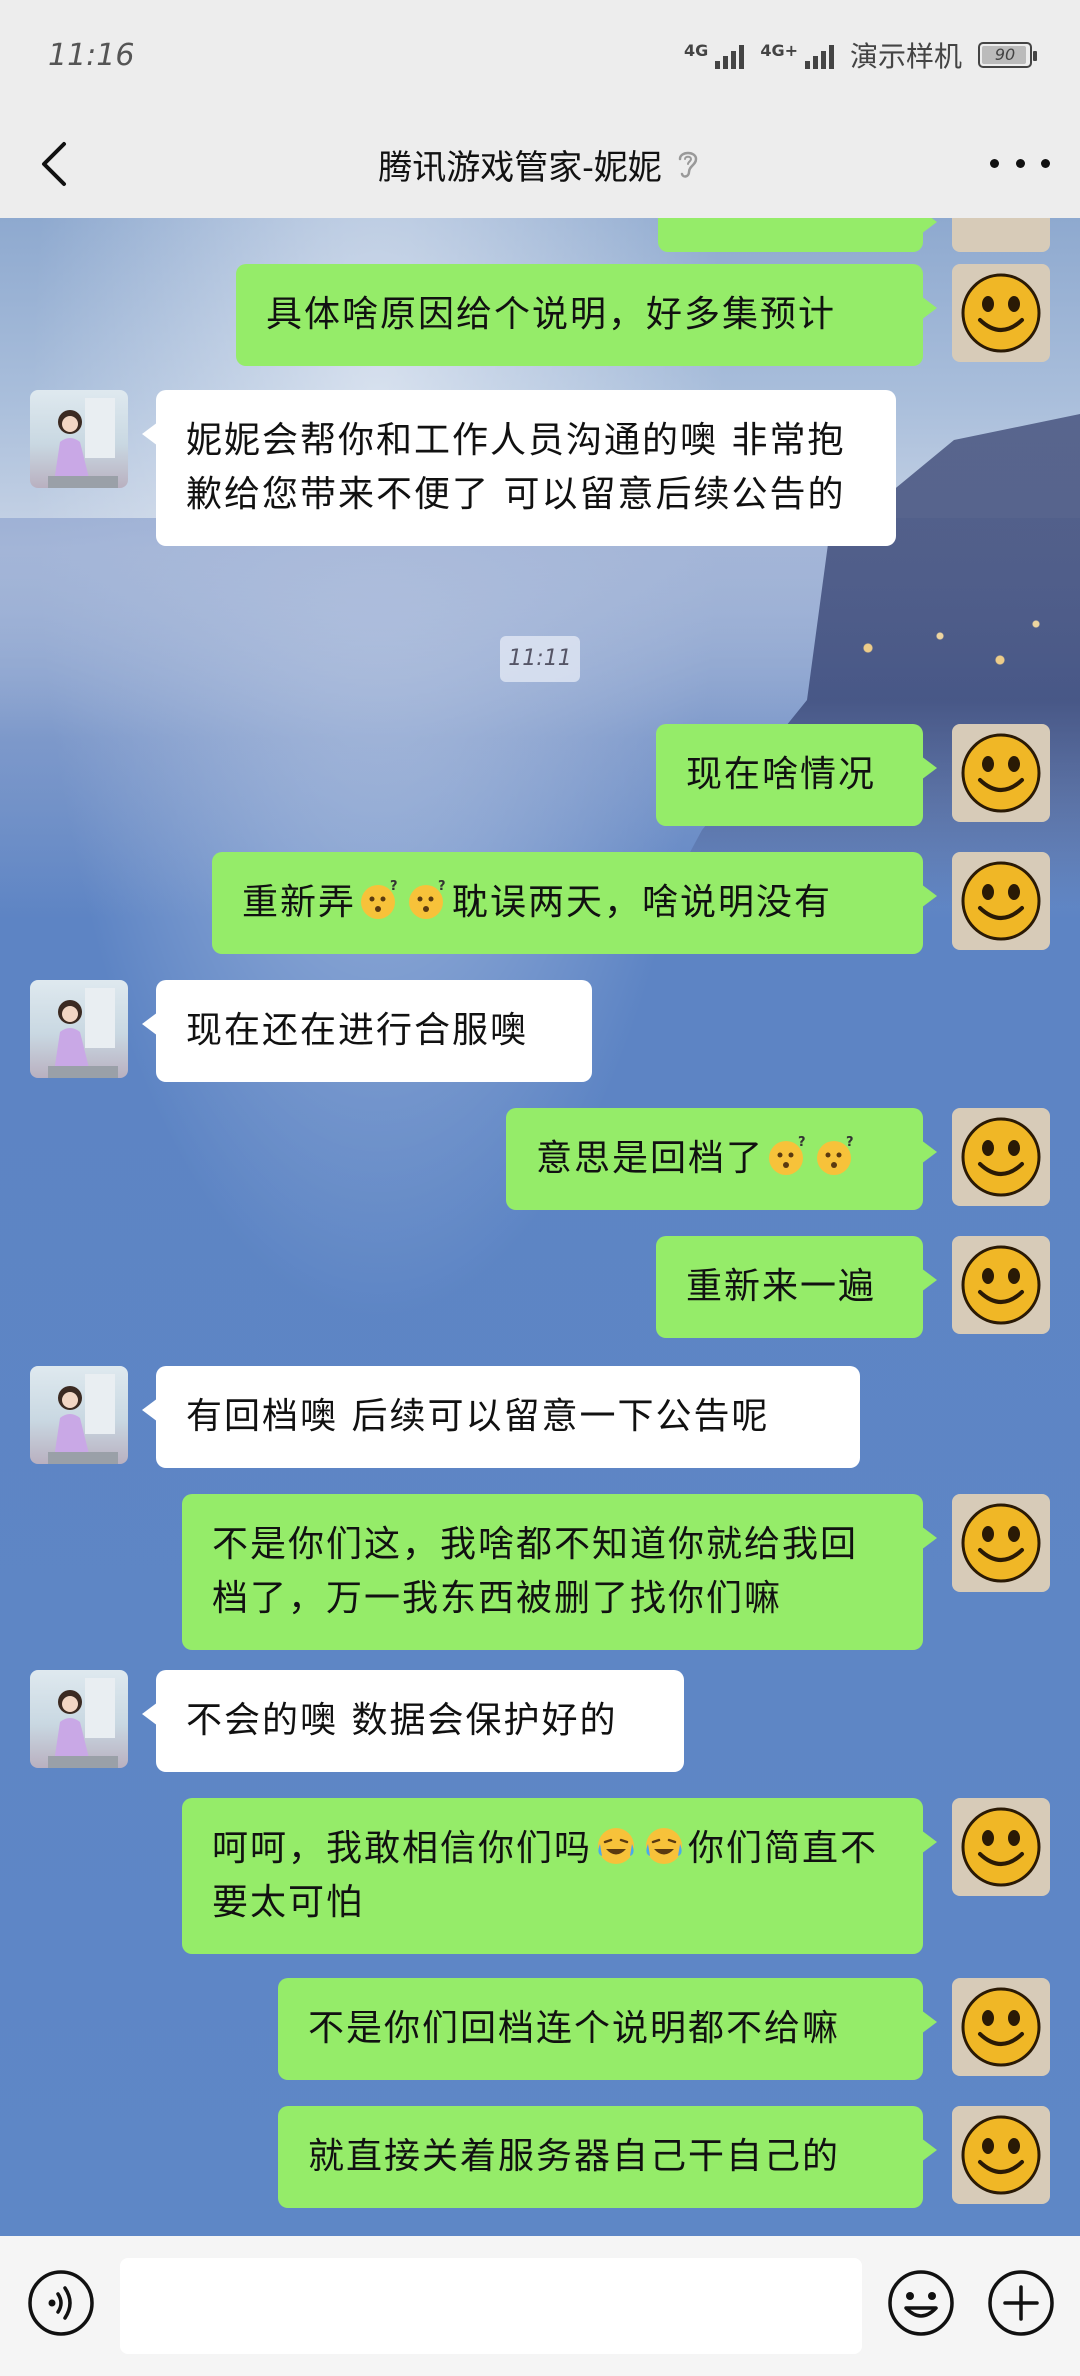  Describe the element at coordinates (921, 2303) in the screenshot. I see `emoji-picker-icon` at that location.